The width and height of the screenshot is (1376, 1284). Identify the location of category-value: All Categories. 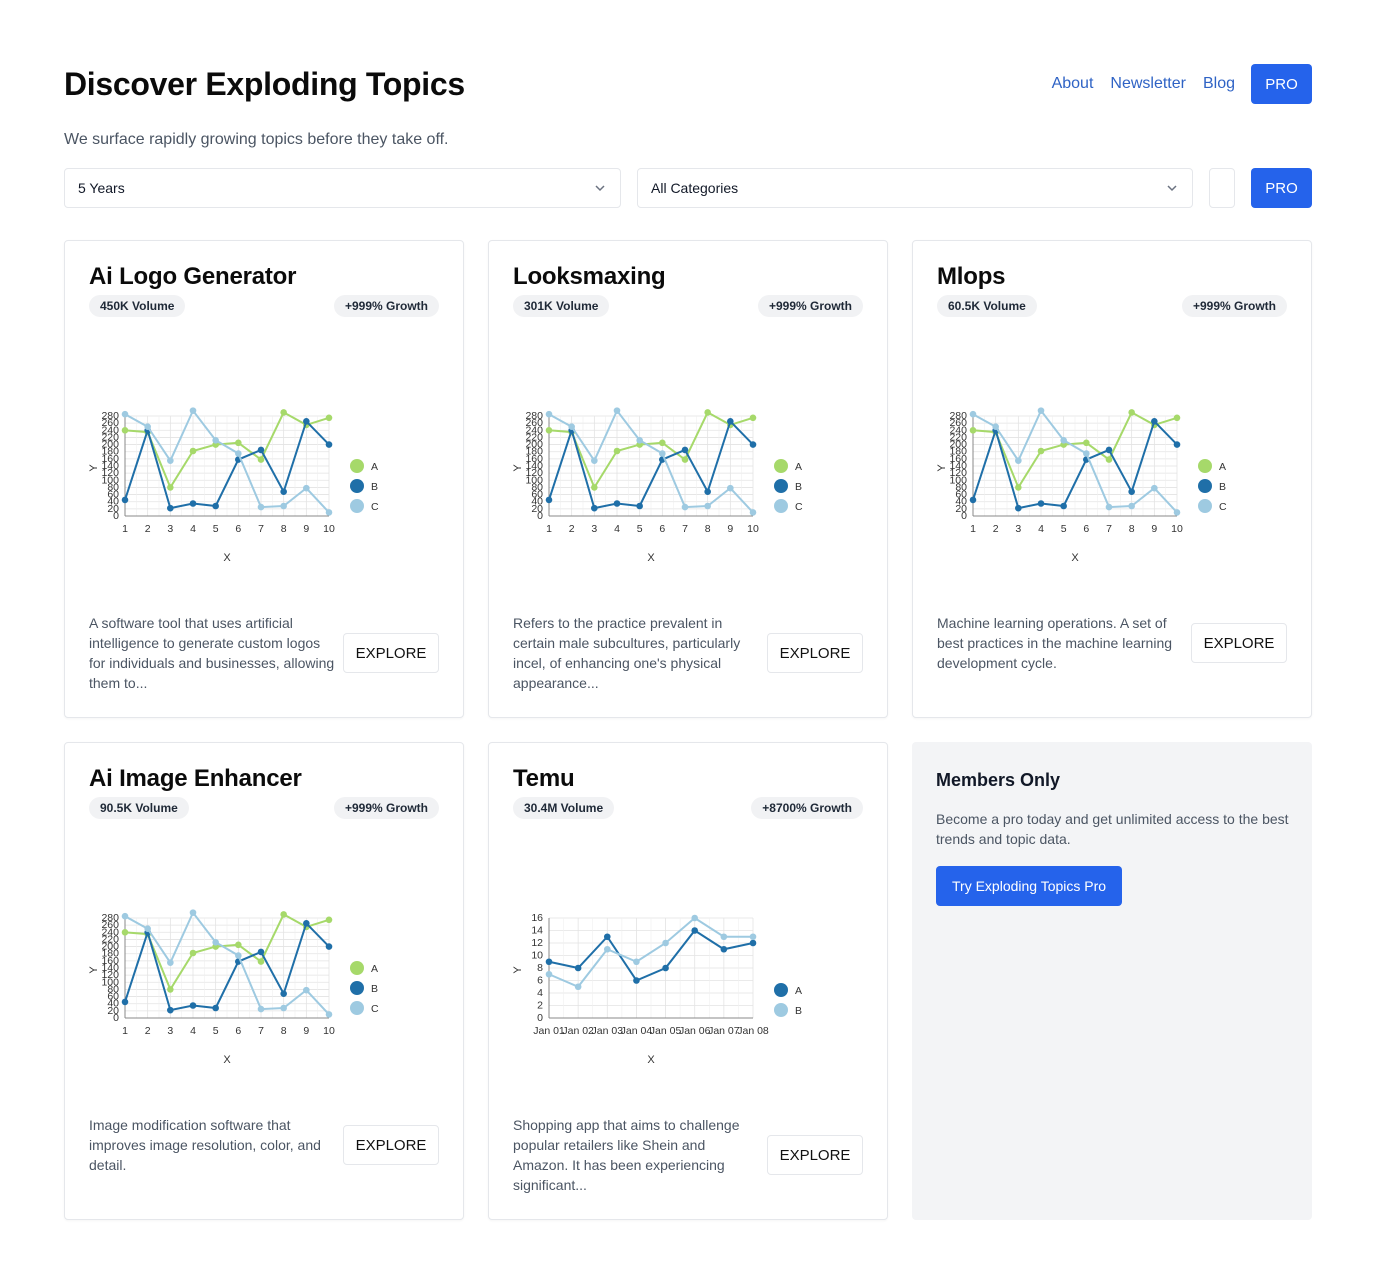
(695, 188).